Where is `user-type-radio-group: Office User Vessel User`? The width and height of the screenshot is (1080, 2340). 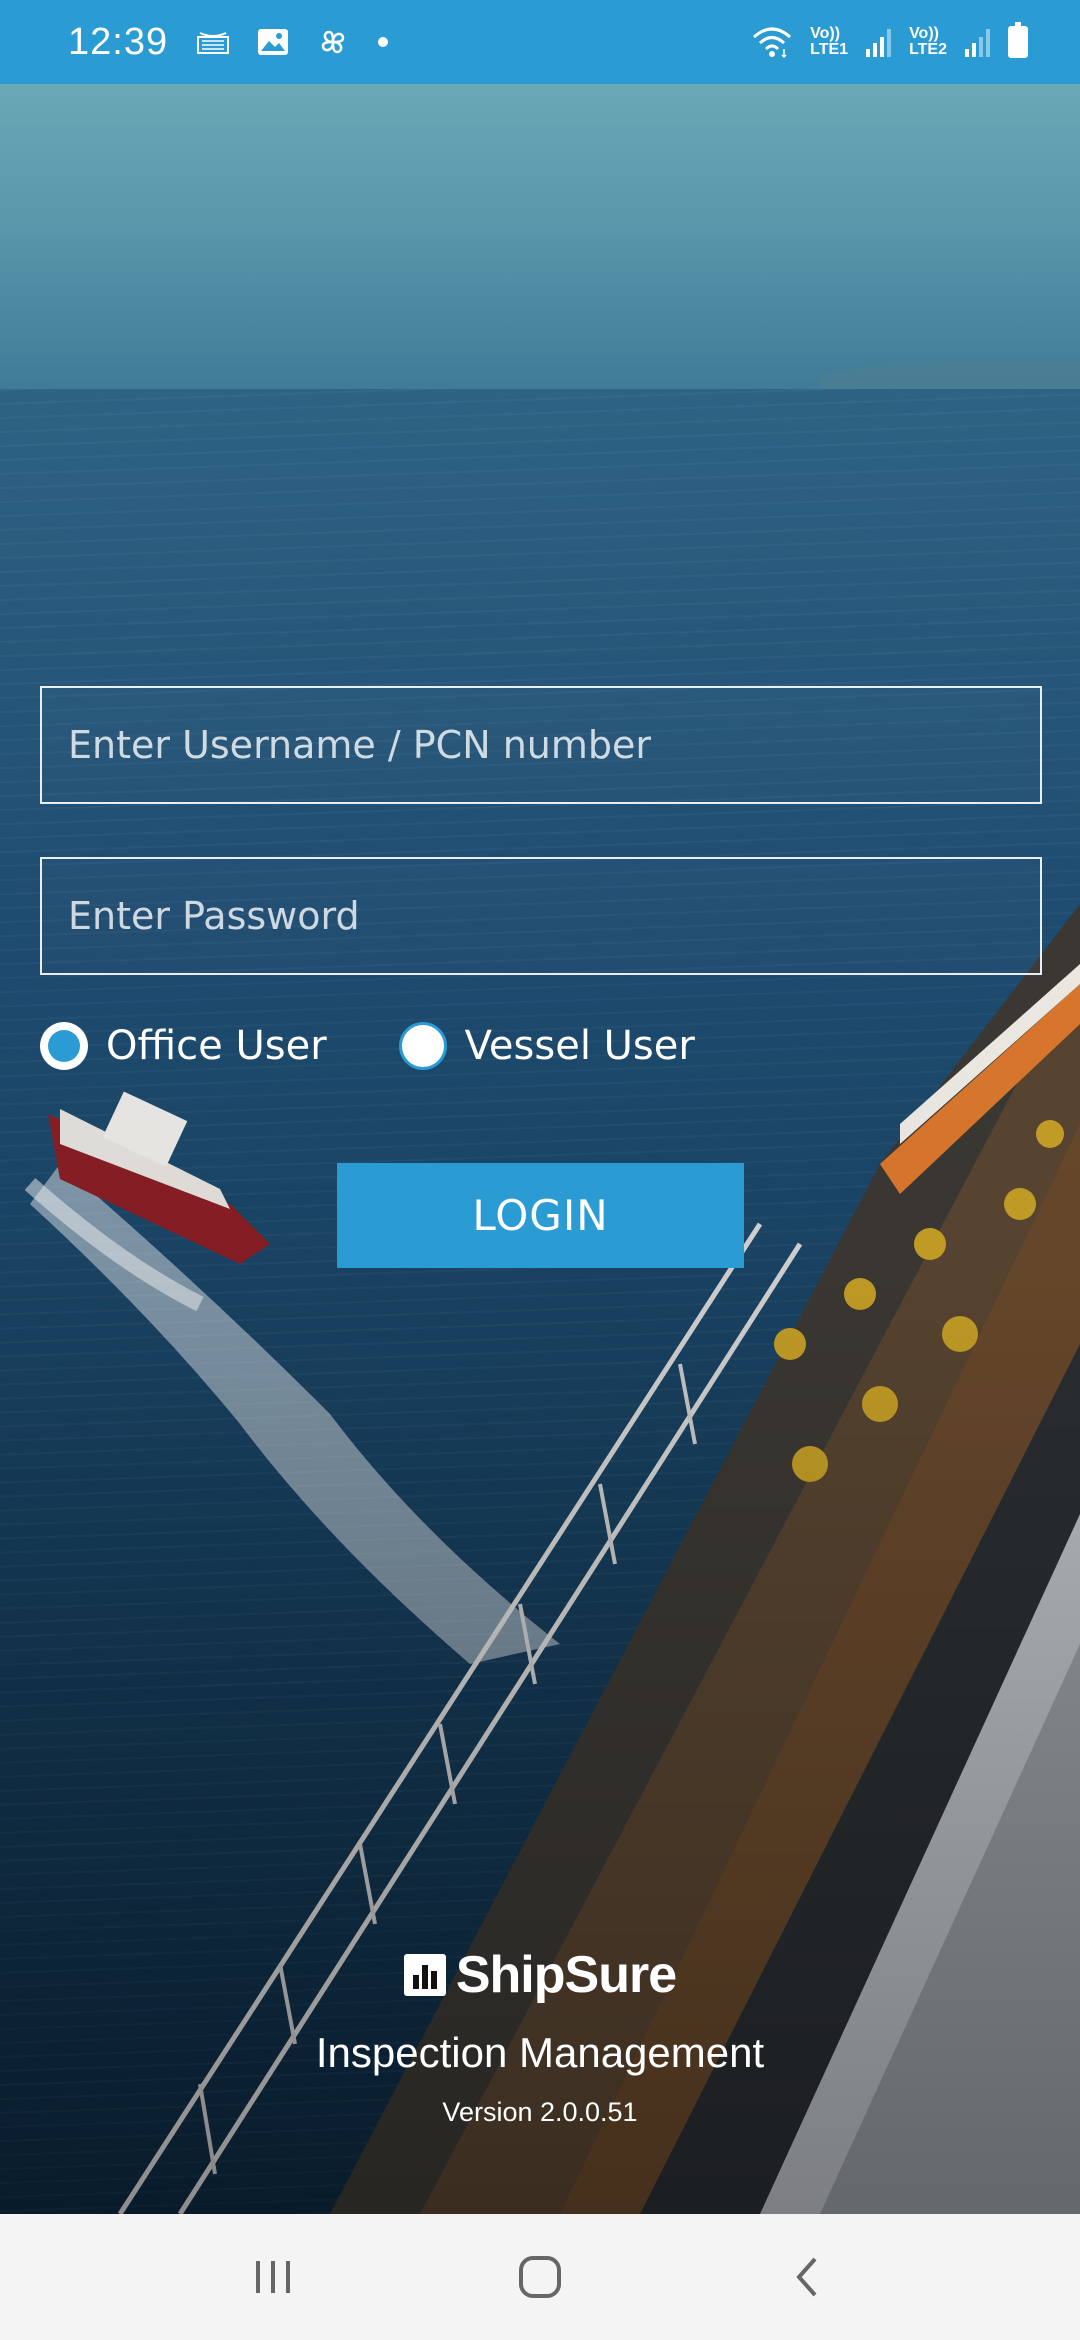 user-type-radio-group: Office User Vessel User is located at coordinates (367, 1046).